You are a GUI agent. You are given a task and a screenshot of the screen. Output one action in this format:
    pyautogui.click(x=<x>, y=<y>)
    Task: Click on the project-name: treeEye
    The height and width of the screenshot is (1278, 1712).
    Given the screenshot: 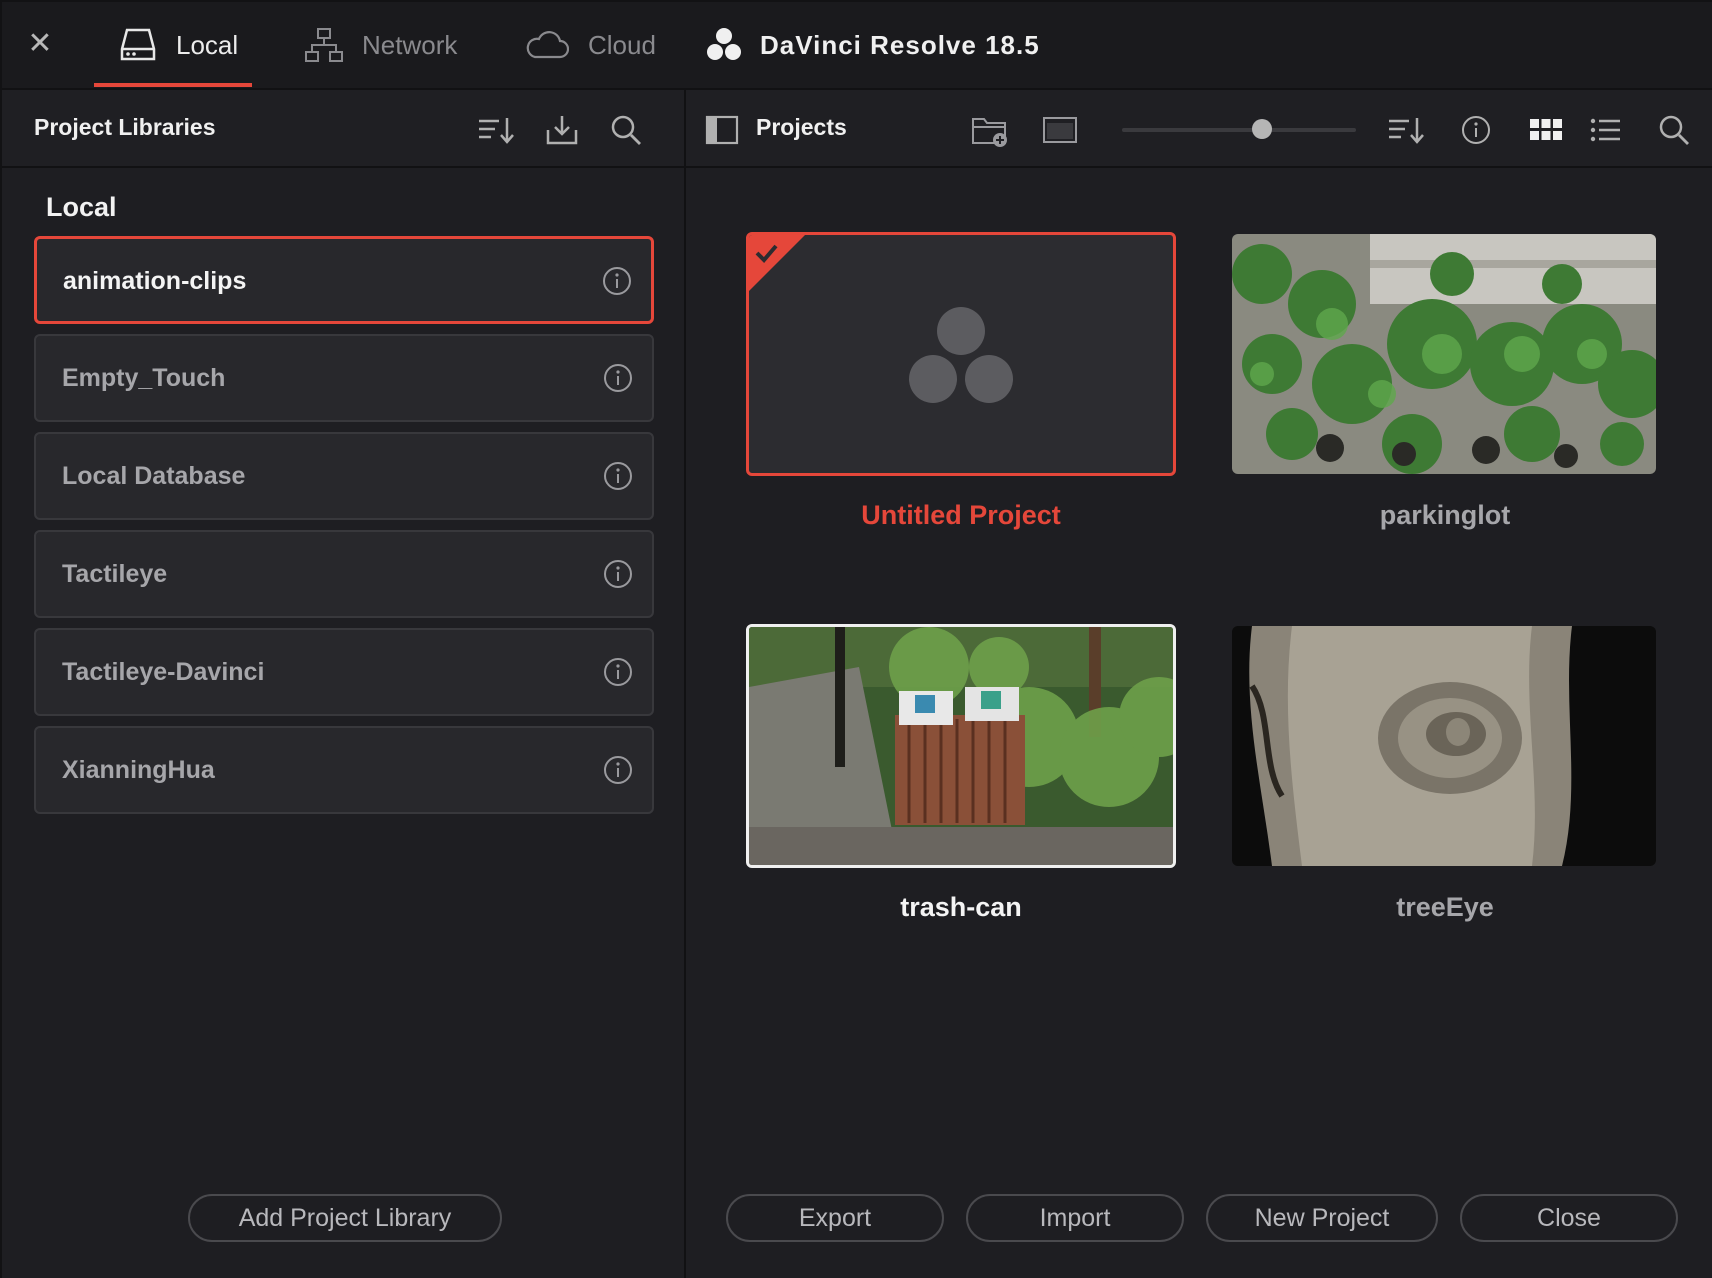 What is the action you would take?
    pyautogui.click(x=1445, y=907)
    